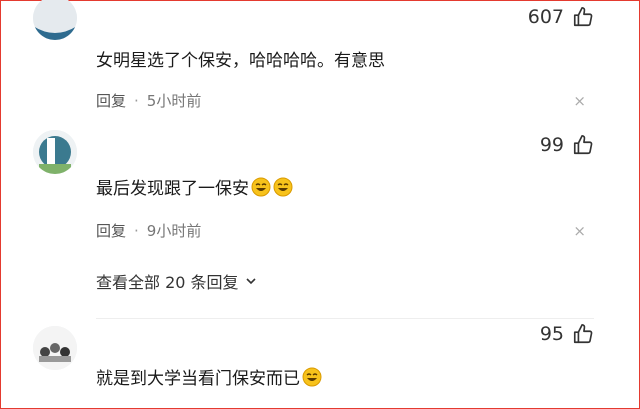  Describe the element at coordinates (345, 318) in the screenshot. I see `divider` at that location.